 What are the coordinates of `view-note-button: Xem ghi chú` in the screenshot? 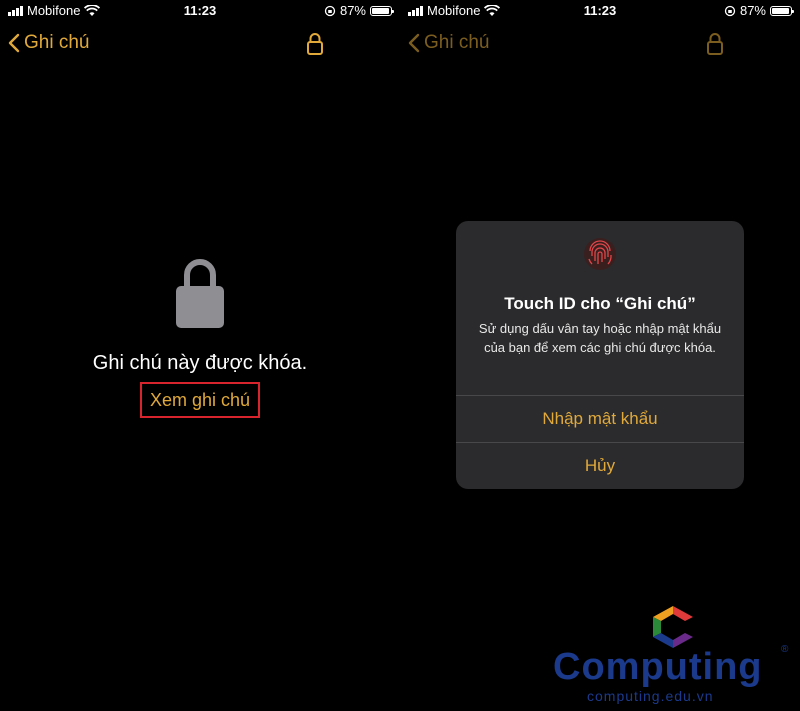 It's located at (200, 400).